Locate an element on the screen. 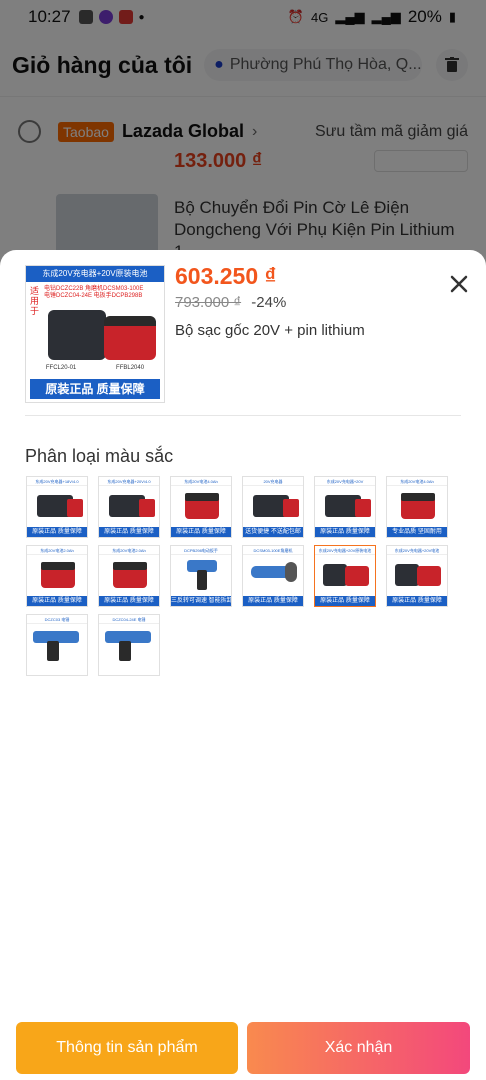  thumb-label-right: FFBL2040 is located at coordinates (130, 368).